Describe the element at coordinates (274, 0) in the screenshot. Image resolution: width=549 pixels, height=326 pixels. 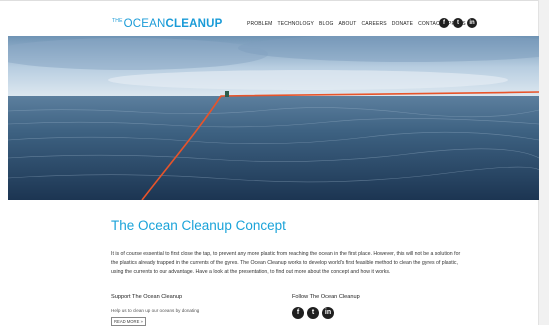
I see `top-border` at that location.